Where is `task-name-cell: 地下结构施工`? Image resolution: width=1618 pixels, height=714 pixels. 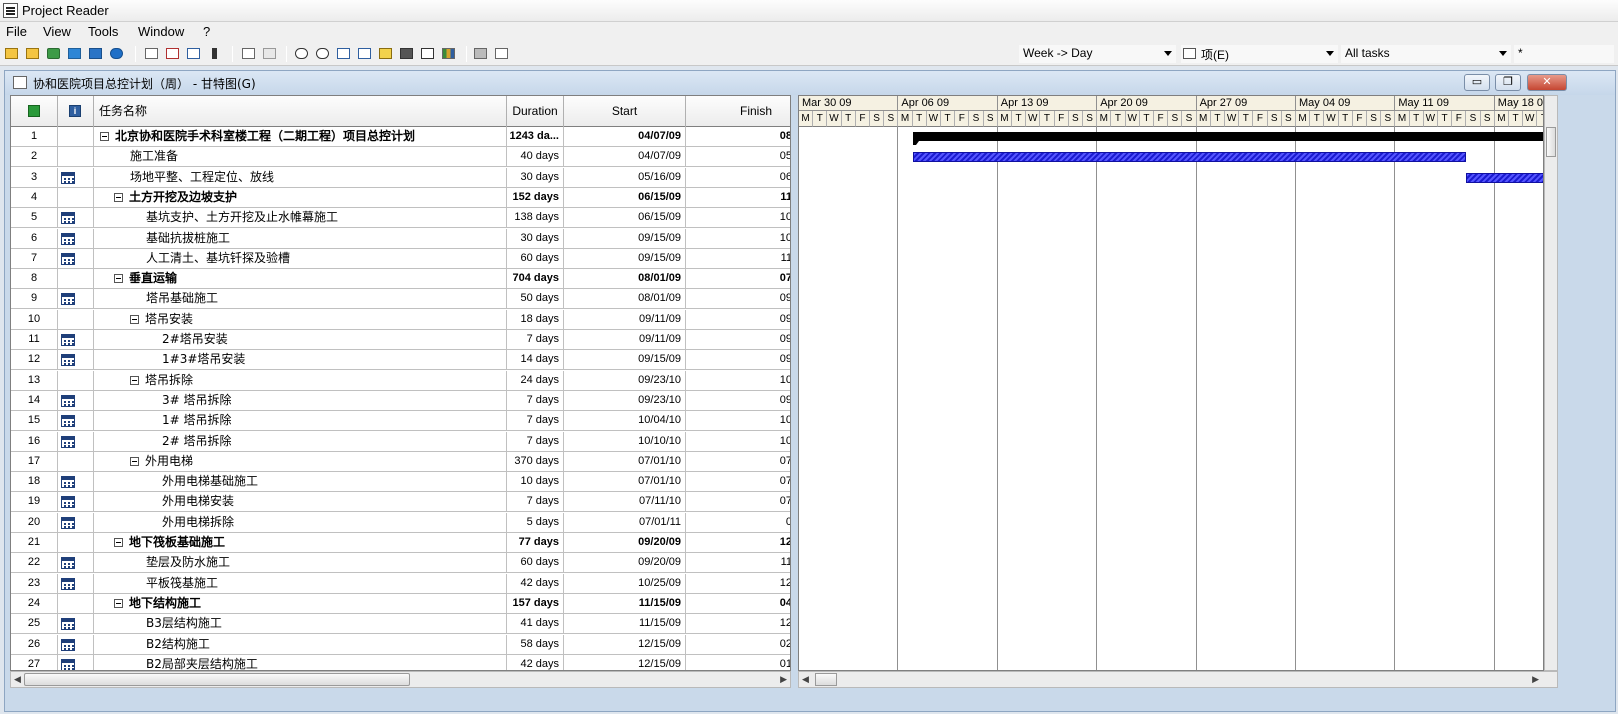 task-name-cell: 地下结构施工 is located at coordinates (300, 603).